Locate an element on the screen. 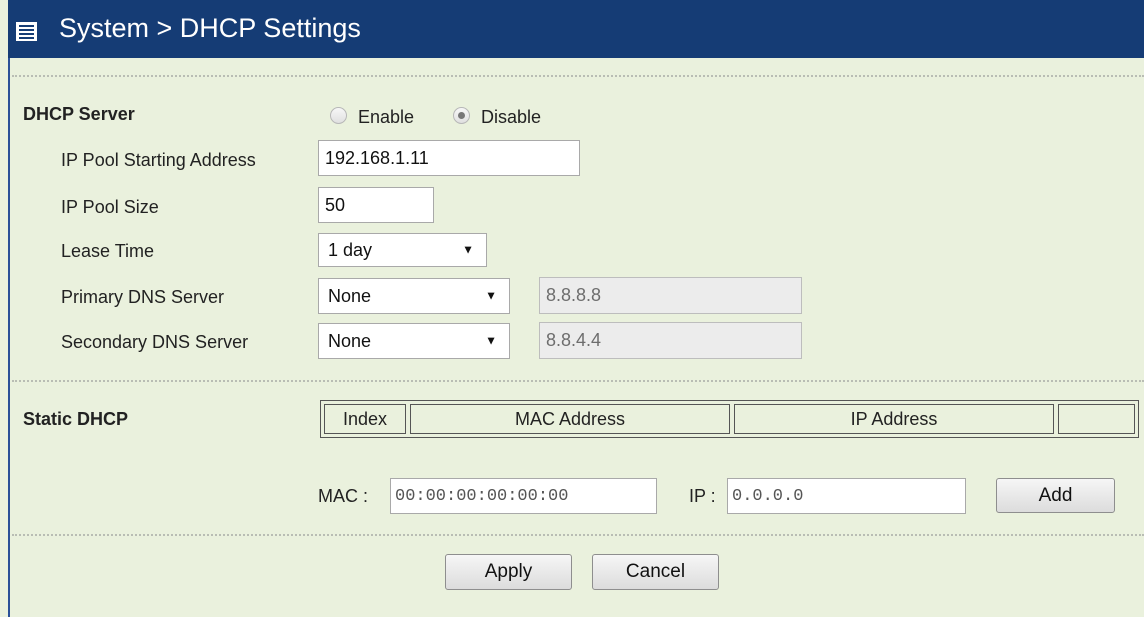 This screenshot has width=1144, height=617. secondary-dns-label: Secondary DNS Server is located at coordinates (155, 342).